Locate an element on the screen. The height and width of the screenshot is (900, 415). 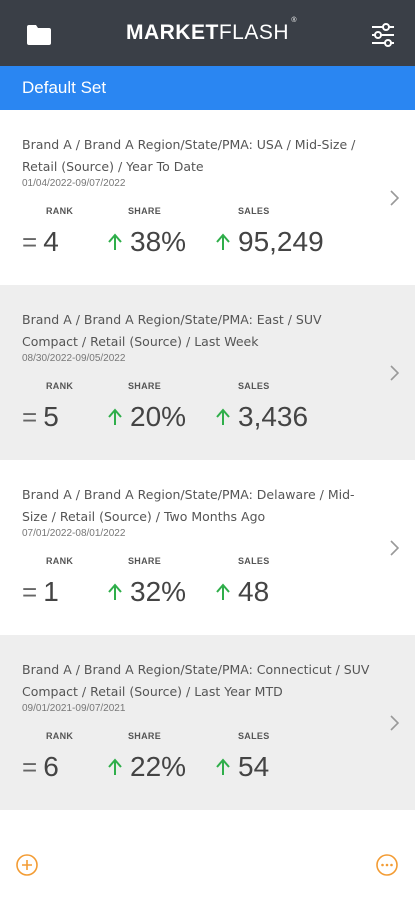
rank-metric: RANK = 6 is located at coordinates (47, 757).